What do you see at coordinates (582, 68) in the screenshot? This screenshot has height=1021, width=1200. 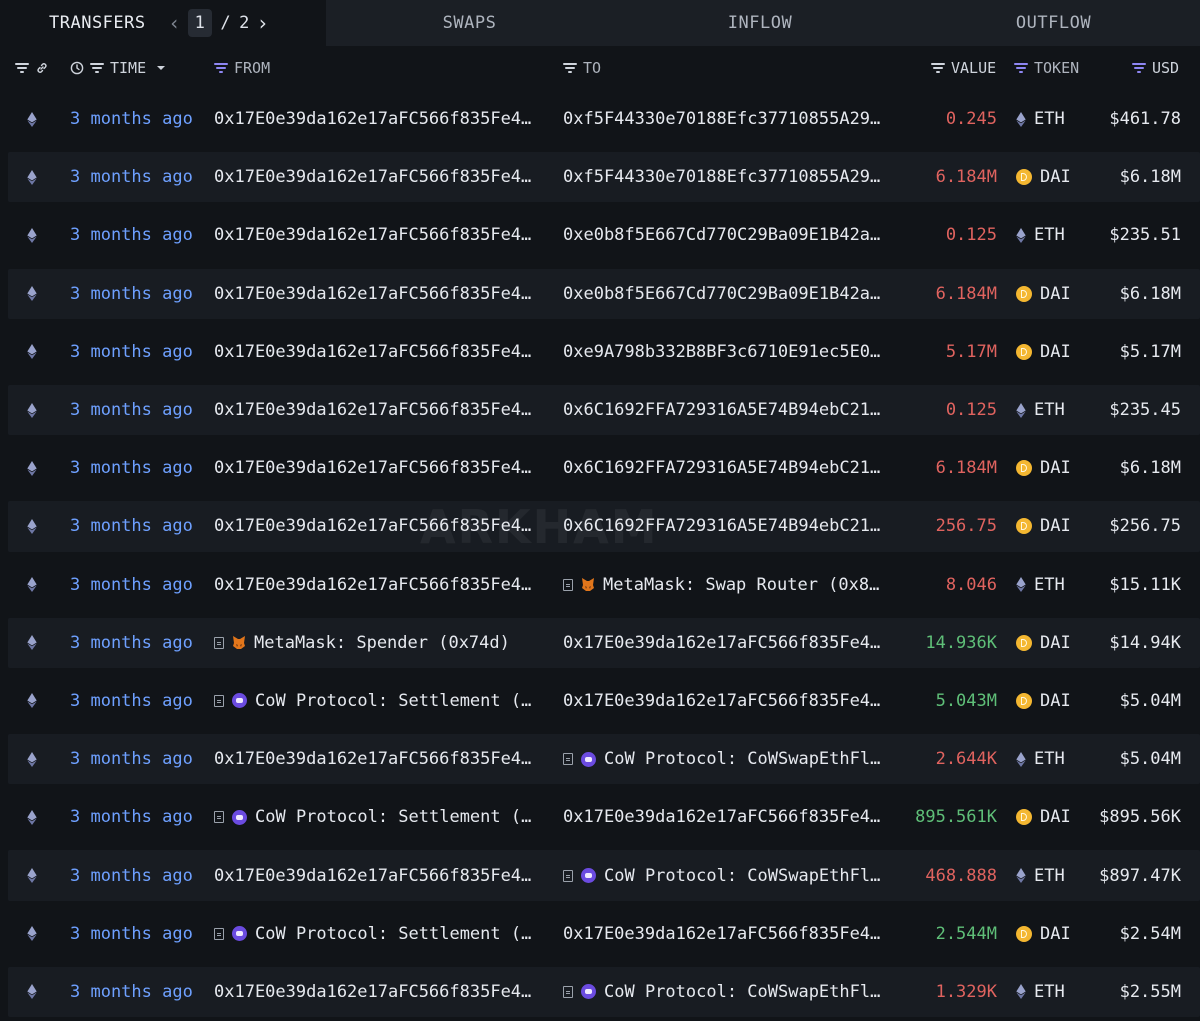 I see `to-column-header: TO` at bounding box center [582, 68].